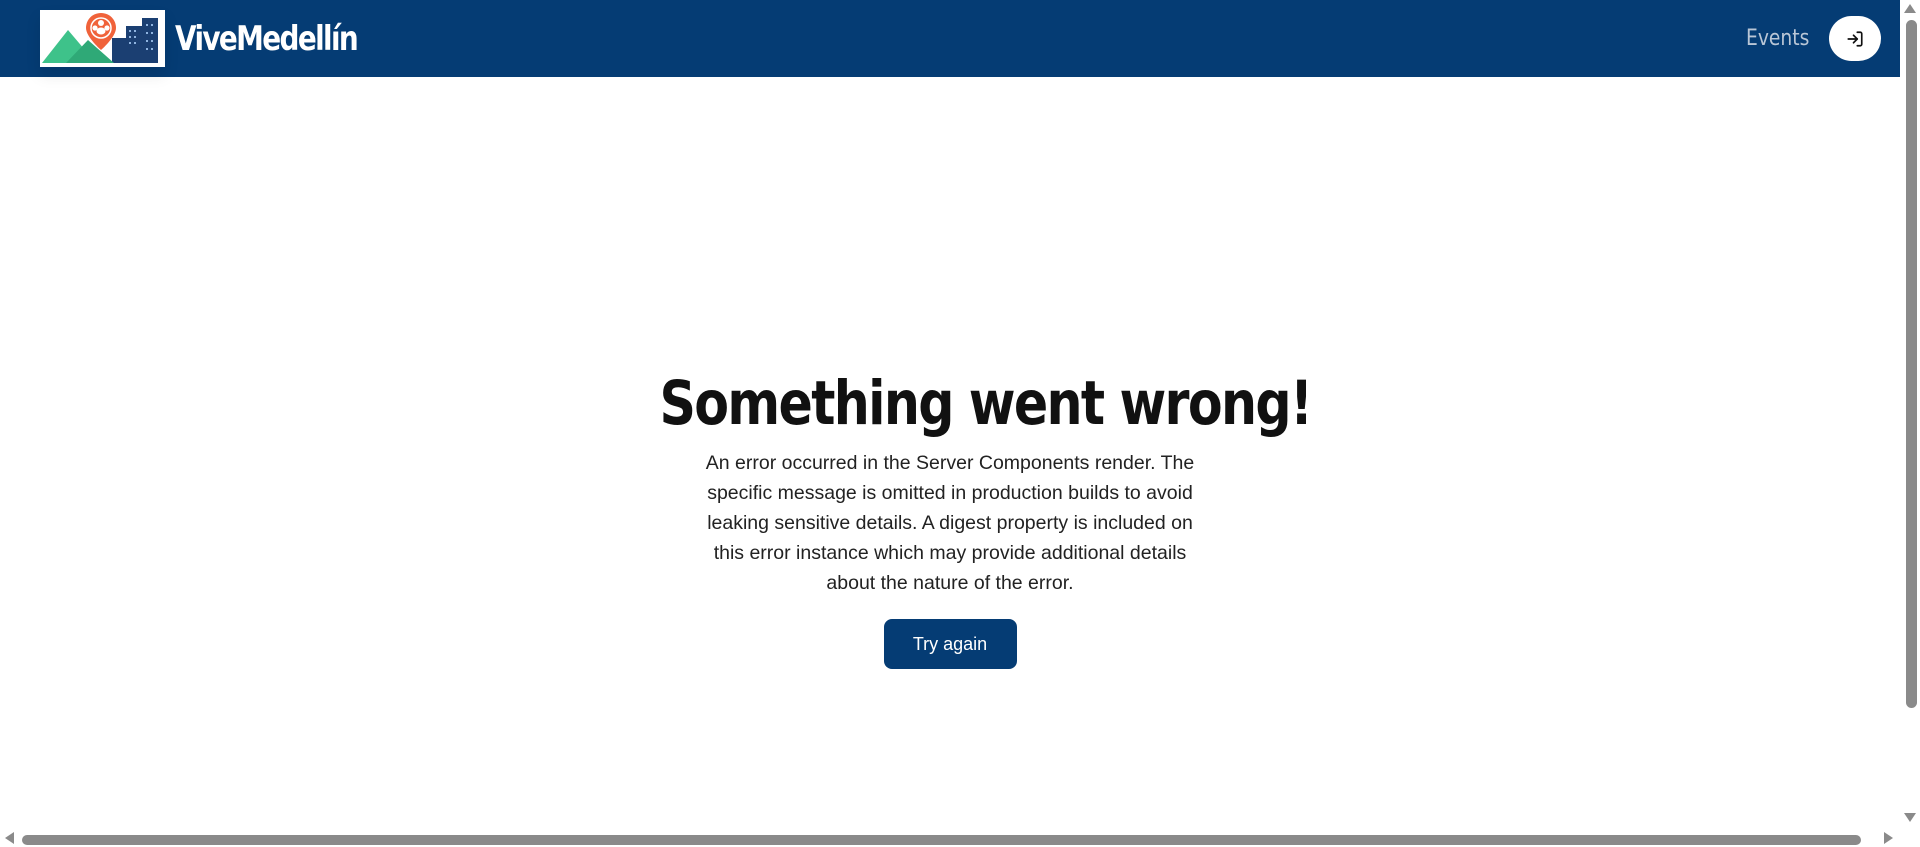 Image resolution: width=1920 pixels, height=847 pixels. I want to click on top-navbar: ViveMedellín Events, so click(950, 38).